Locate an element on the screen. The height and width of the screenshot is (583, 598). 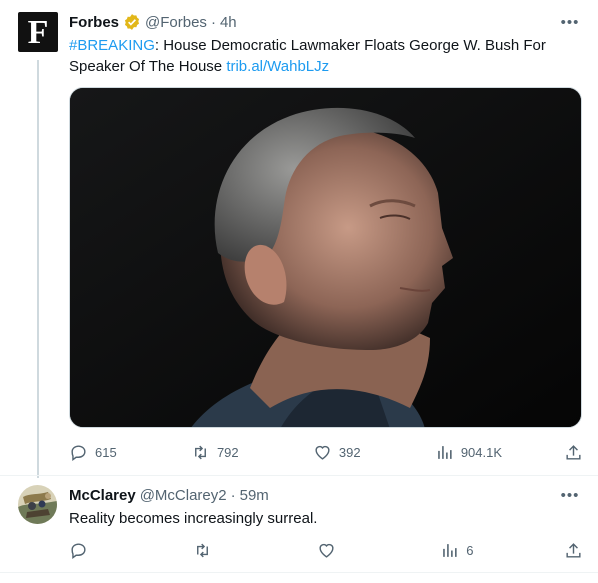
views-button: 904.1K is located at coordinates (468, 452).